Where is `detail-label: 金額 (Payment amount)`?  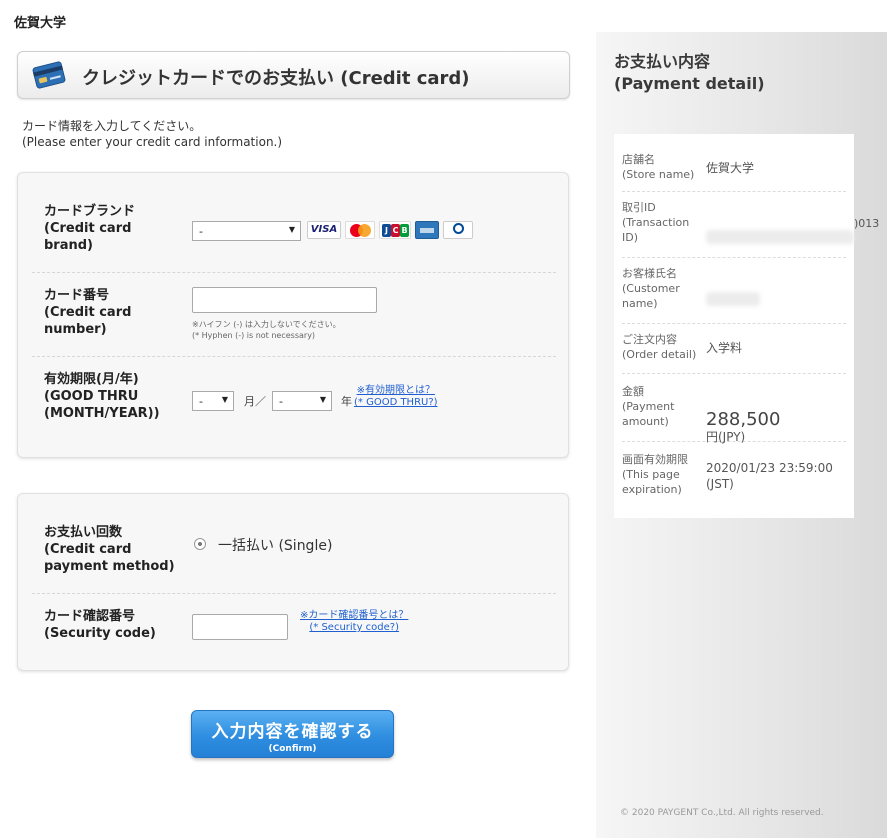
detail-label: 金額 (Payment amount) is located at coordinates (648, 406).